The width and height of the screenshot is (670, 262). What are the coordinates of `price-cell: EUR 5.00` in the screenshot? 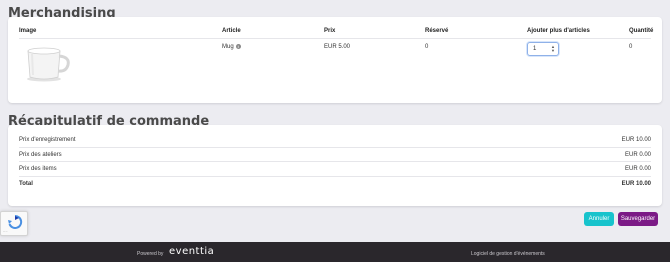 It's located at (337, 47).